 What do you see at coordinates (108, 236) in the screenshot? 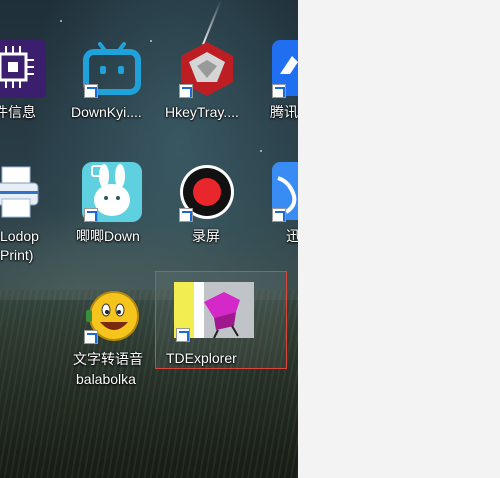
I see `icon-label: 唧唧Down` at bounding box center [108, 236].